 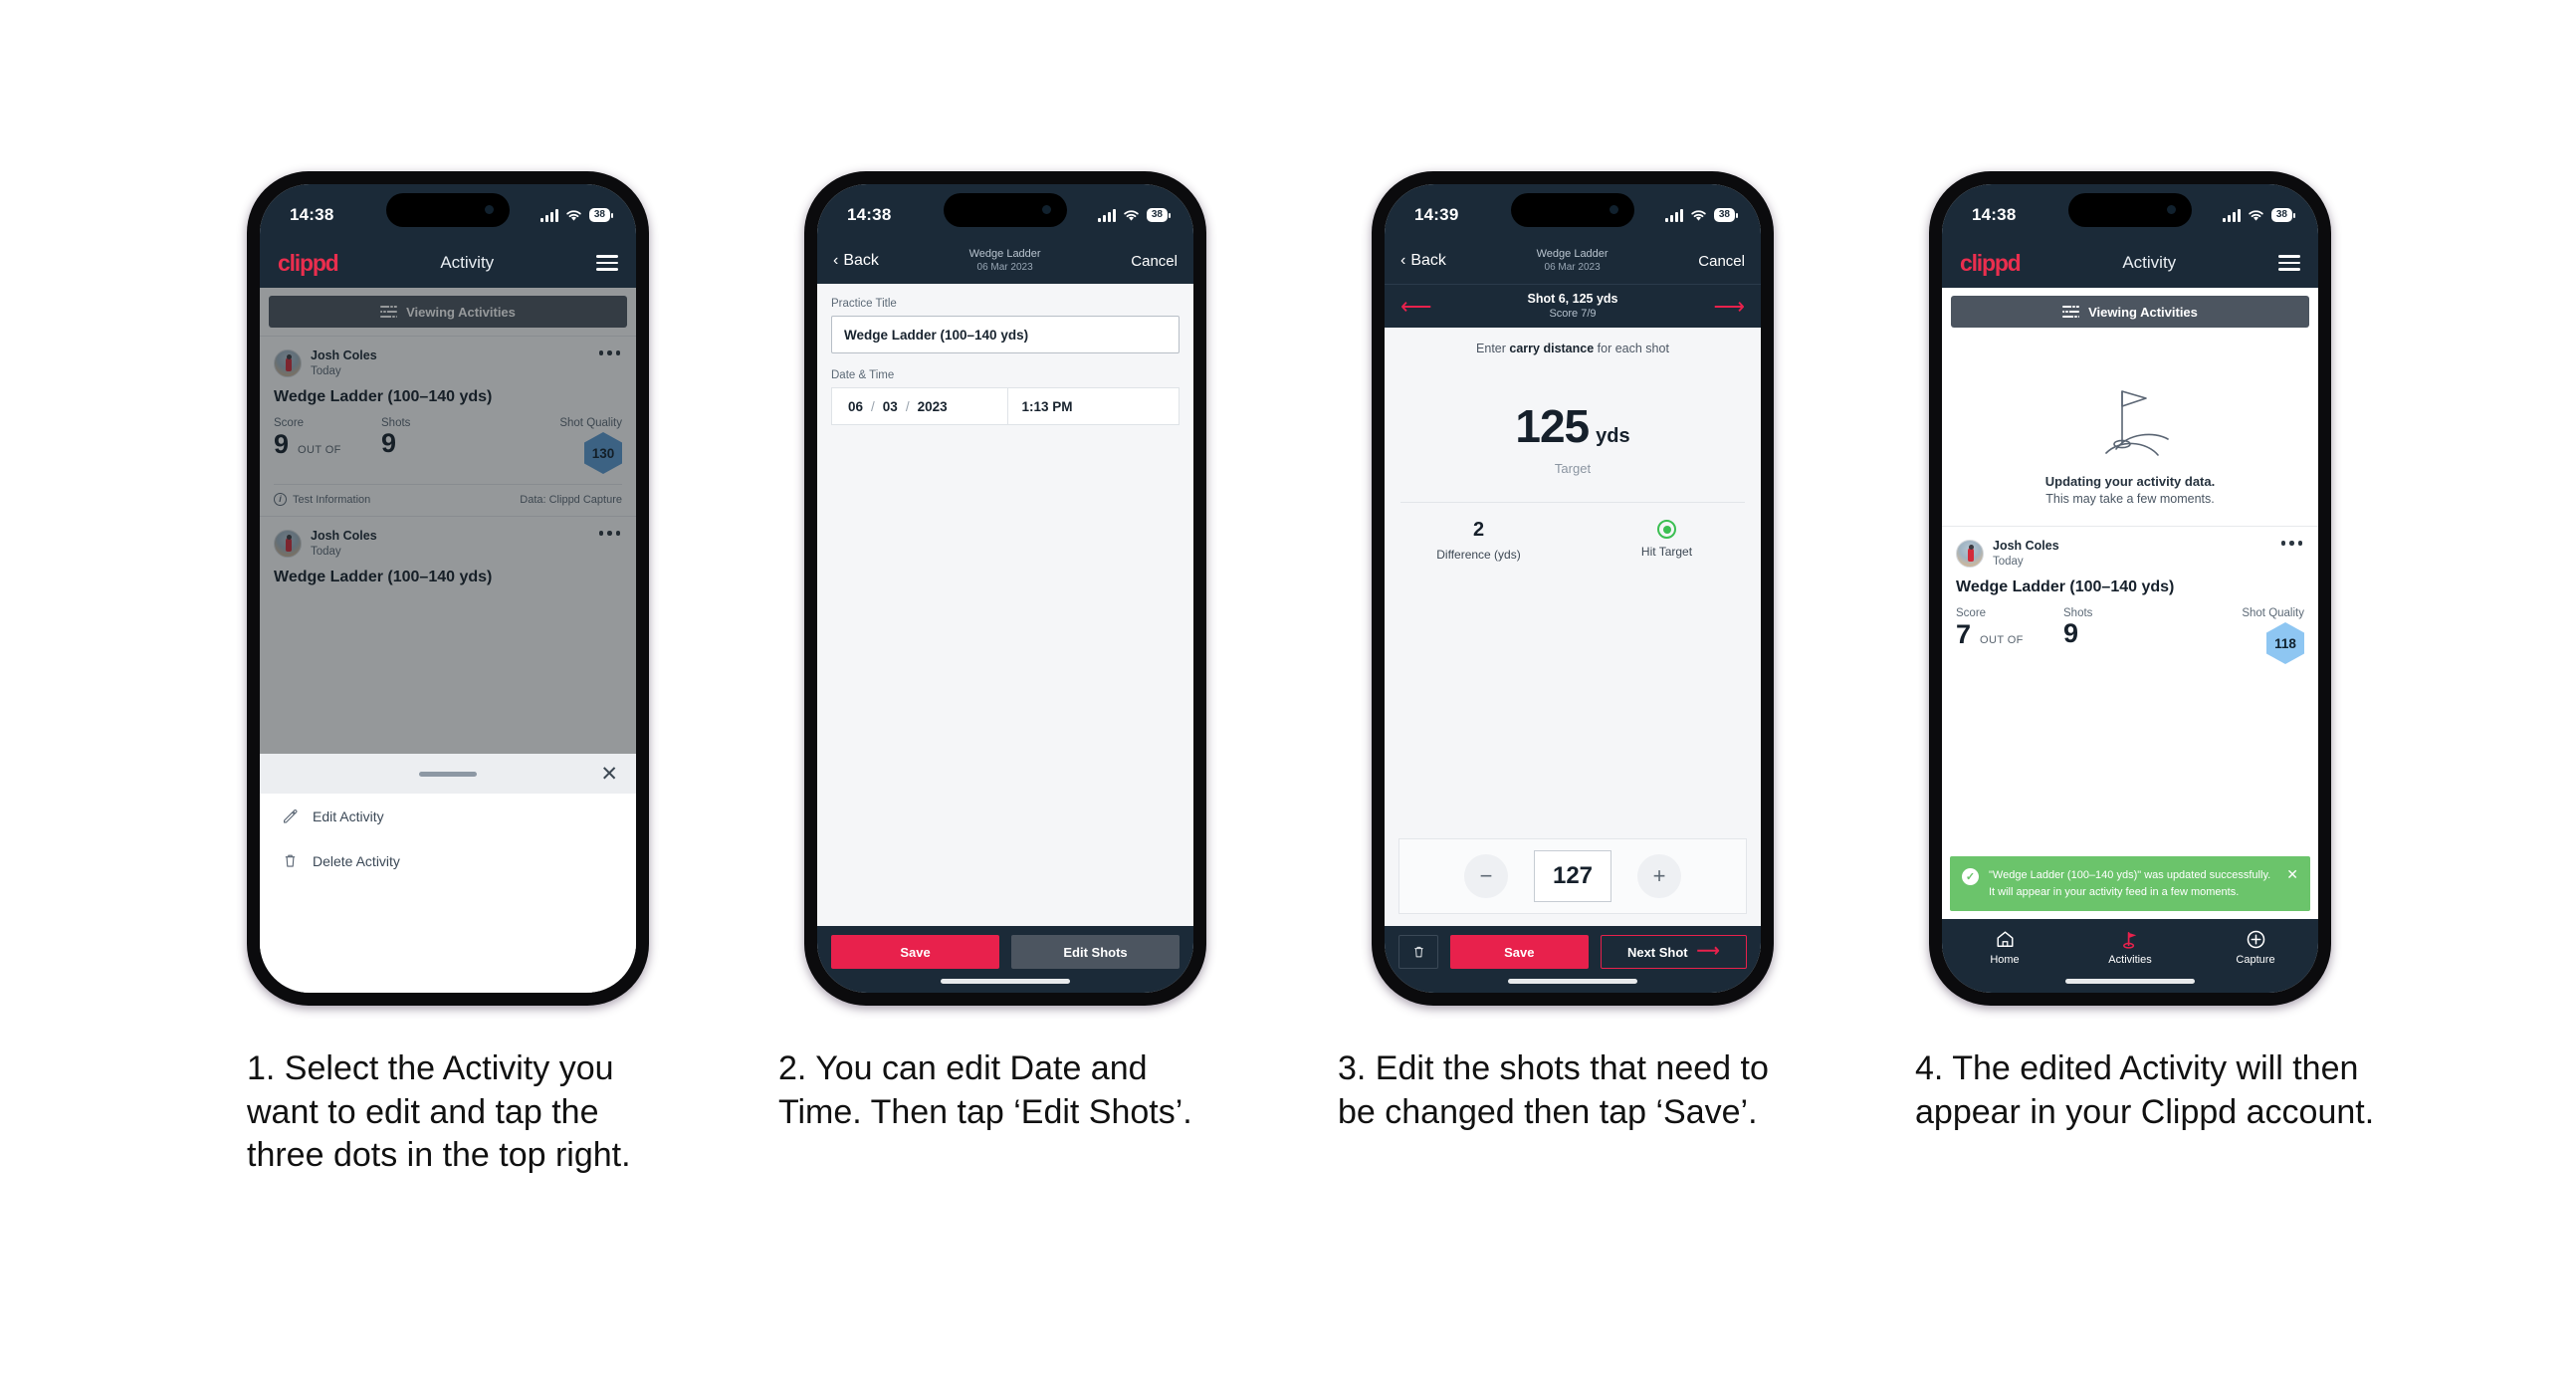 I want to click on practice-title-input: Wedge Ladder (100–140 yds), so click(x=1005, y=334).